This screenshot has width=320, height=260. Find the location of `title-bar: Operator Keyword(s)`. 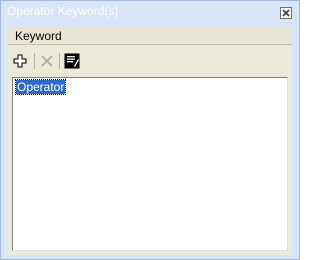

title-bar: Operator Keyword(s) is located at coordinates (150, 11).